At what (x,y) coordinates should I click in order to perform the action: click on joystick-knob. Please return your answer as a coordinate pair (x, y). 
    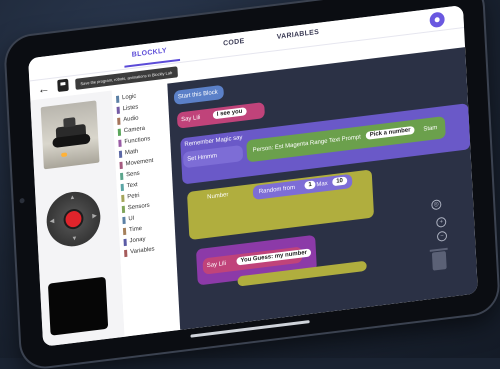
    Looking at the image, I should click on (73, 219).